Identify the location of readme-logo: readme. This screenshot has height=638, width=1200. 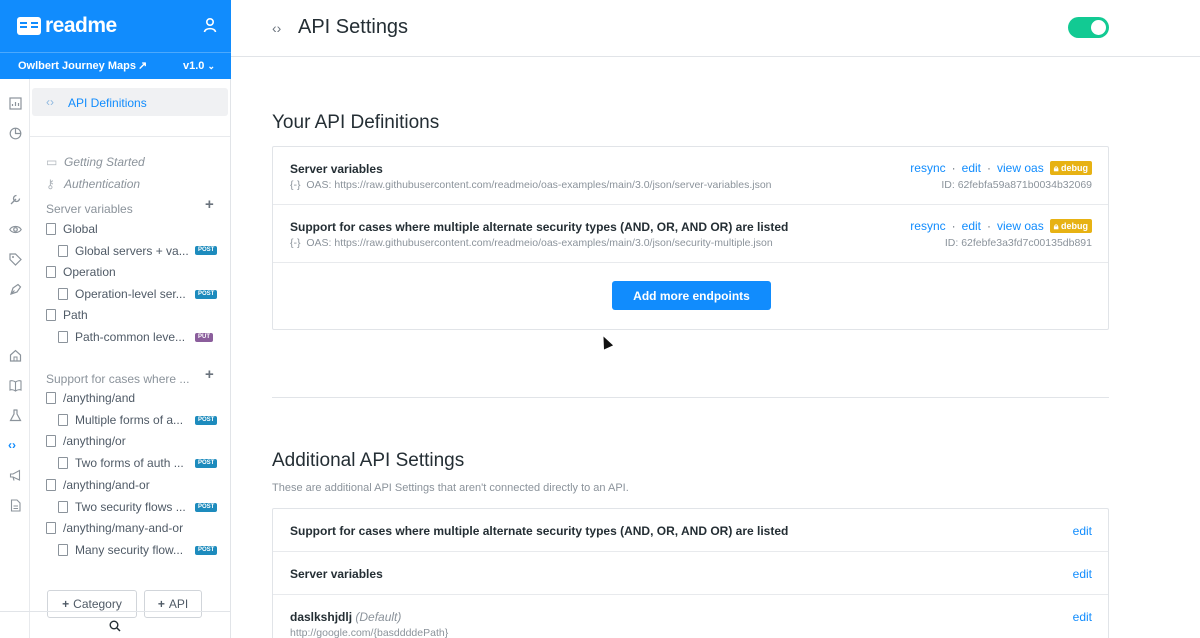
(67, 26).